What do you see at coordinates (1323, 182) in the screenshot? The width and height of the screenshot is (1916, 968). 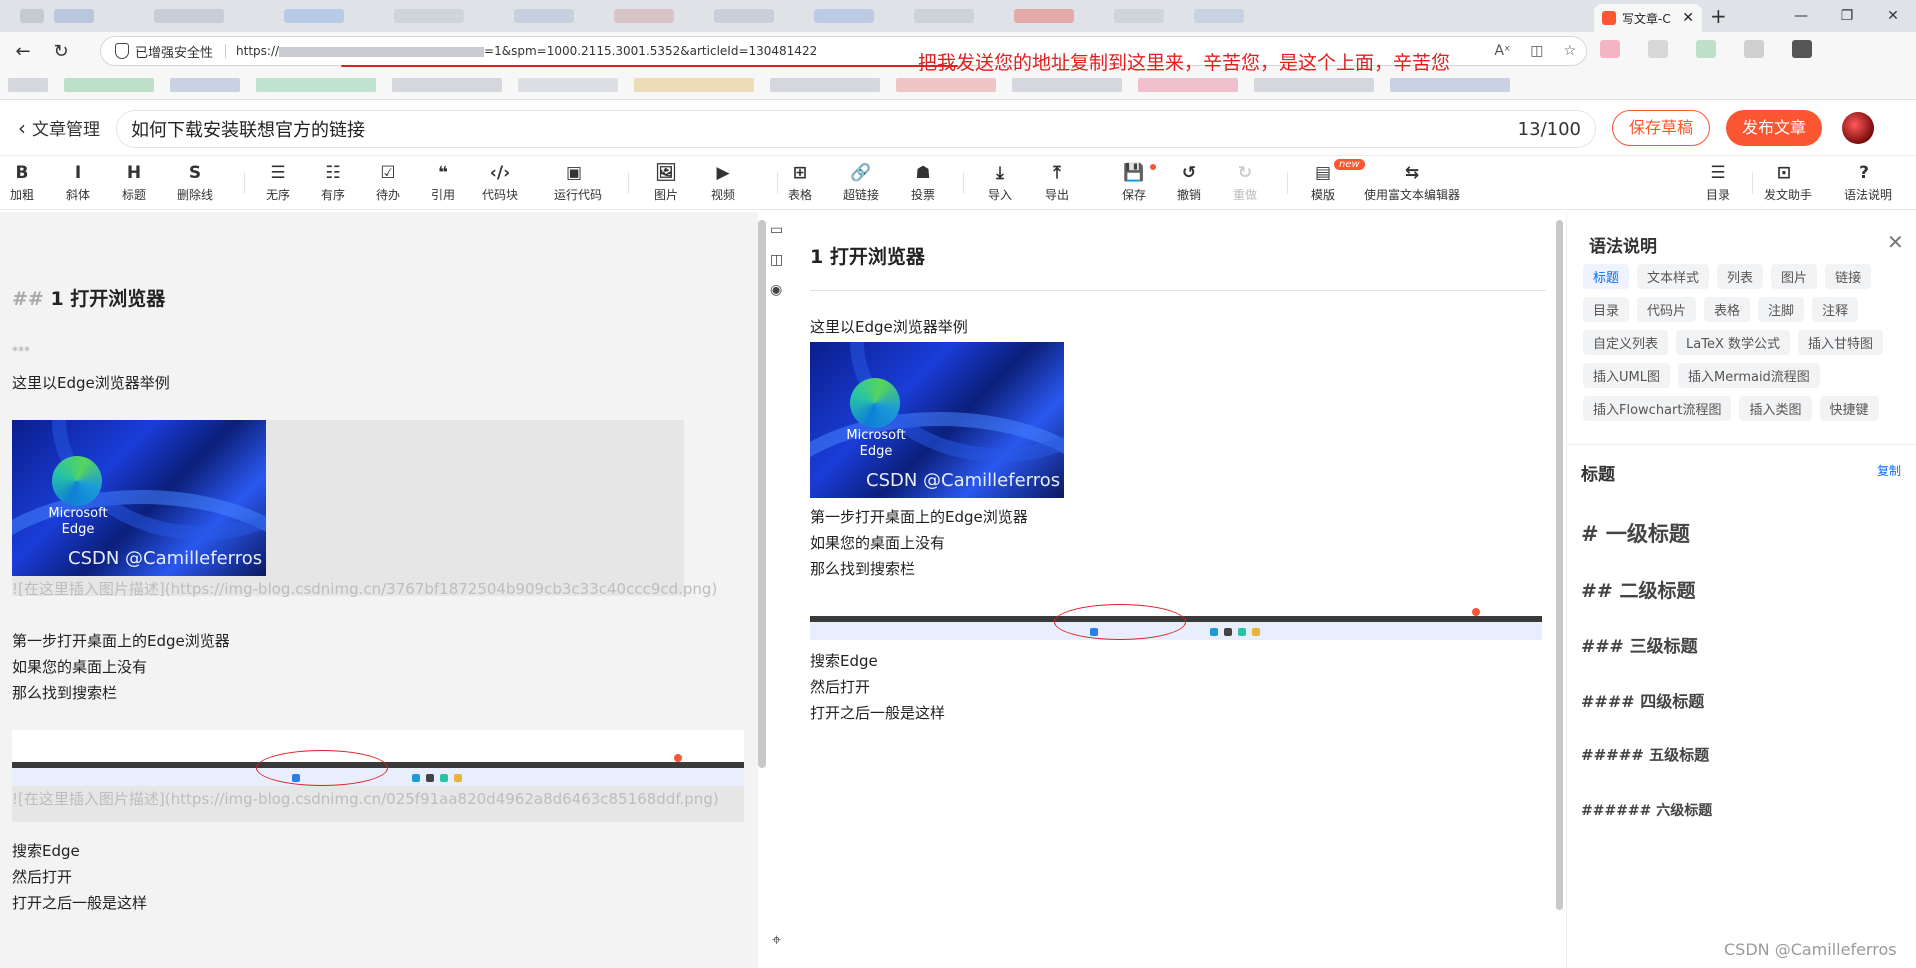 I see `toolbar-button-20: ▤ 模版` at bounding box center [1323, 182].